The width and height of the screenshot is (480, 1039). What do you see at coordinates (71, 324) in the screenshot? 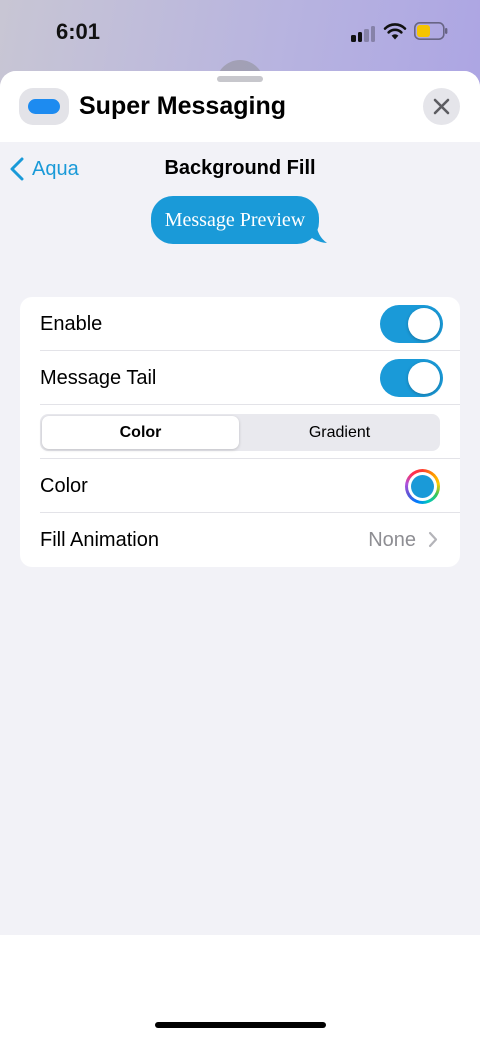
I see `enable-label: Enable` at bounding box center [71, 324].